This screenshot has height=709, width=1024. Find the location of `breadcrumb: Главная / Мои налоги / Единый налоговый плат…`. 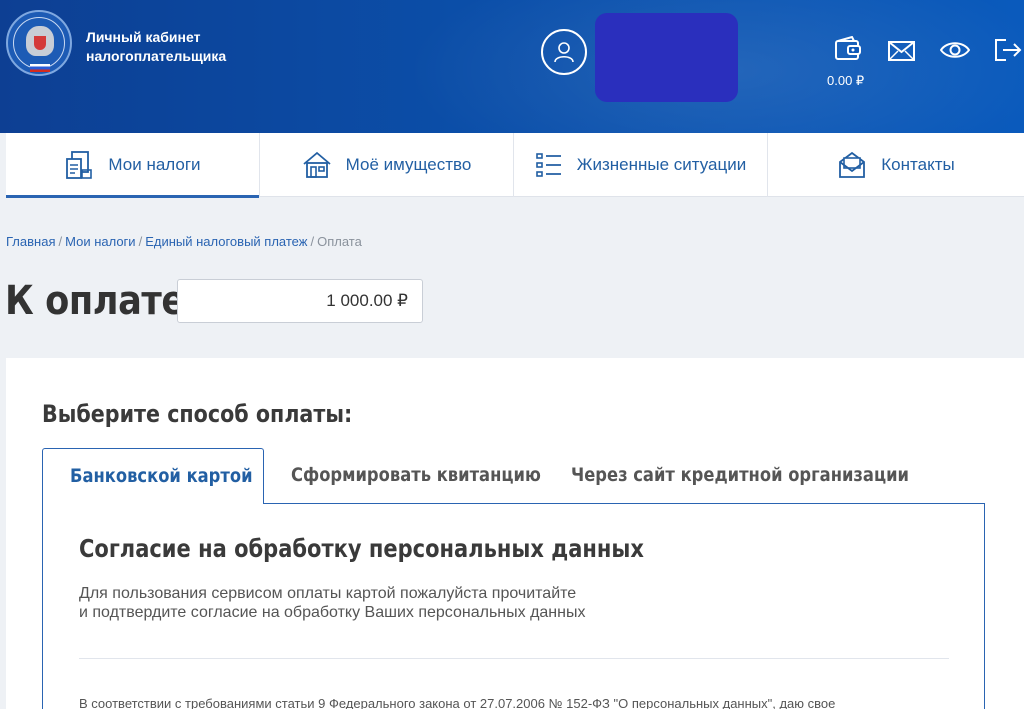

breadcrumb: Главная / Мои налоги / Единый налоговый плат… is located at coordinates (184, 241).